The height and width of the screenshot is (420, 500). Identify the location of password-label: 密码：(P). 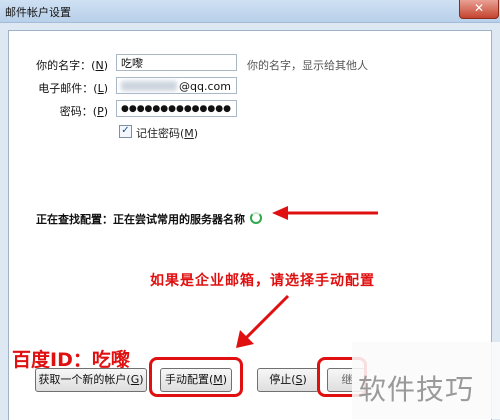
(83, 111).